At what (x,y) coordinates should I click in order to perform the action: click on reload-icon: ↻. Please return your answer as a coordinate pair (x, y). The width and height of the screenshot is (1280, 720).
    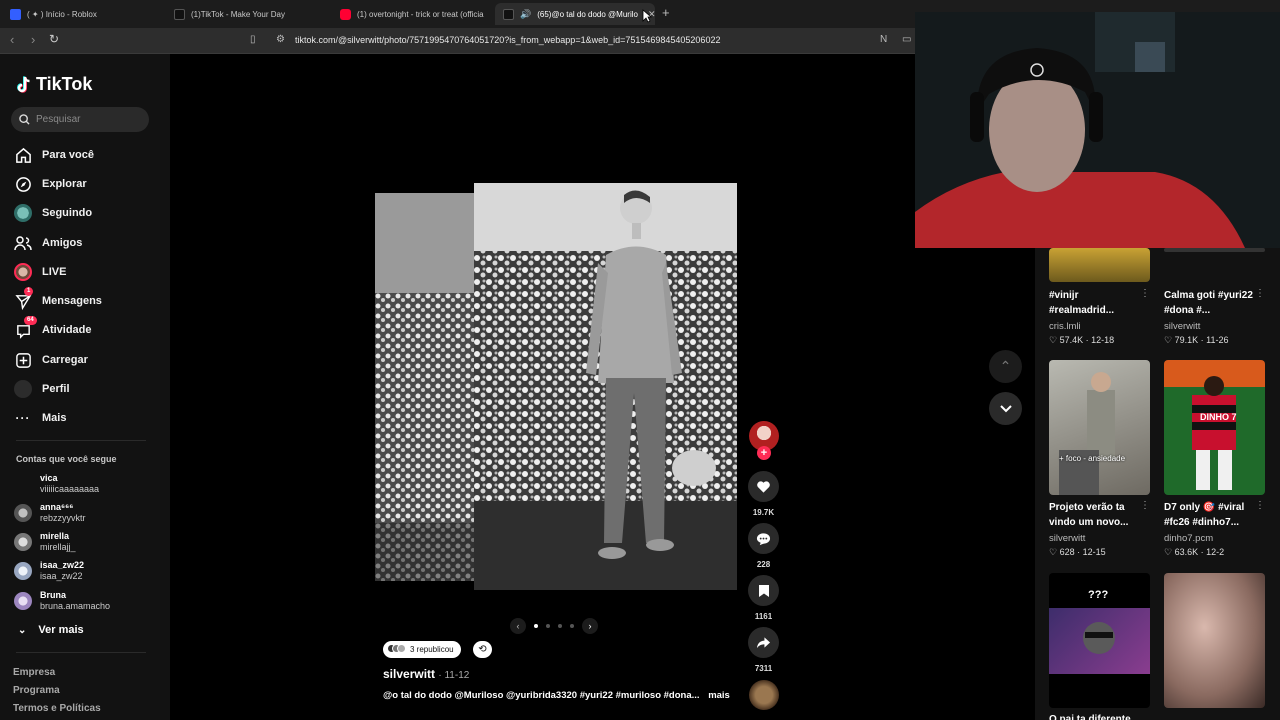
    Looking at the image, I should click on (54, 39).